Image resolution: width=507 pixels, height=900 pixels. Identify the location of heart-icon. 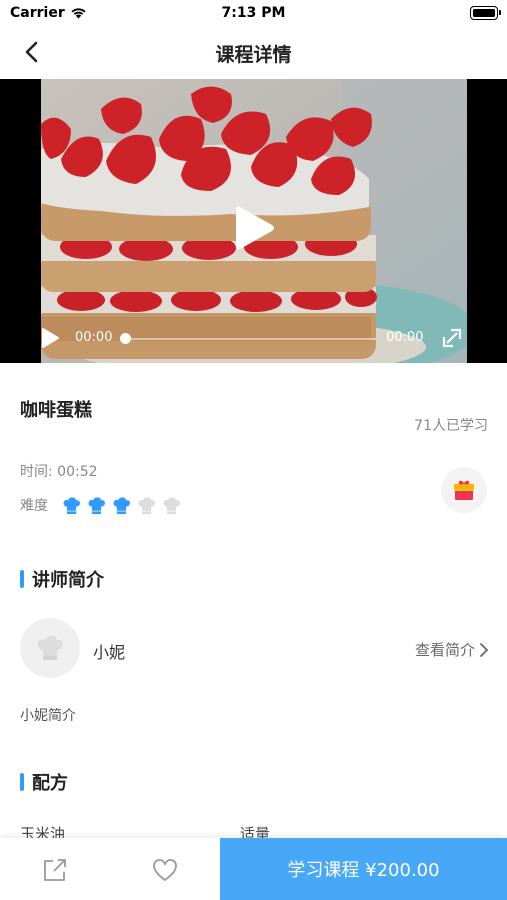
(165, 870).